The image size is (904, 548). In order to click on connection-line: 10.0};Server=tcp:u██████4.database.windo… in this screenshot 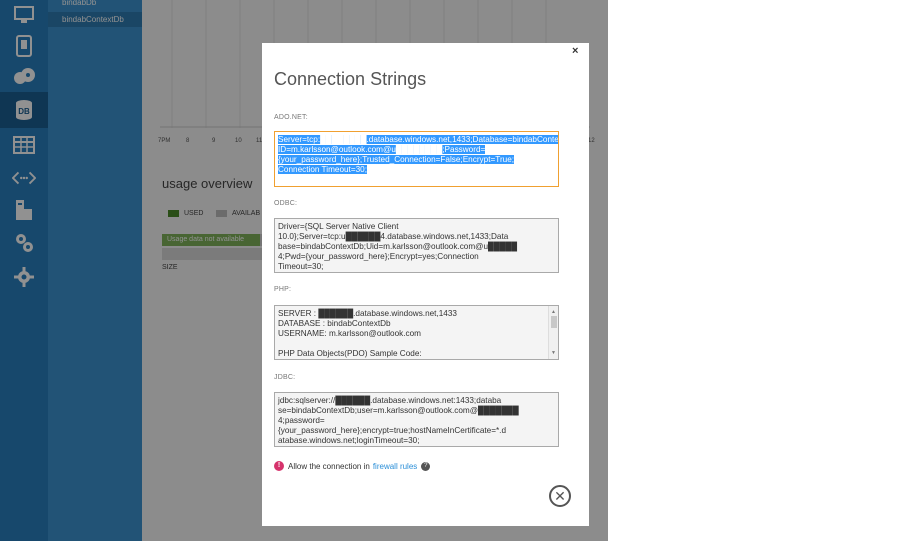, I will do `click(393, 236)`.